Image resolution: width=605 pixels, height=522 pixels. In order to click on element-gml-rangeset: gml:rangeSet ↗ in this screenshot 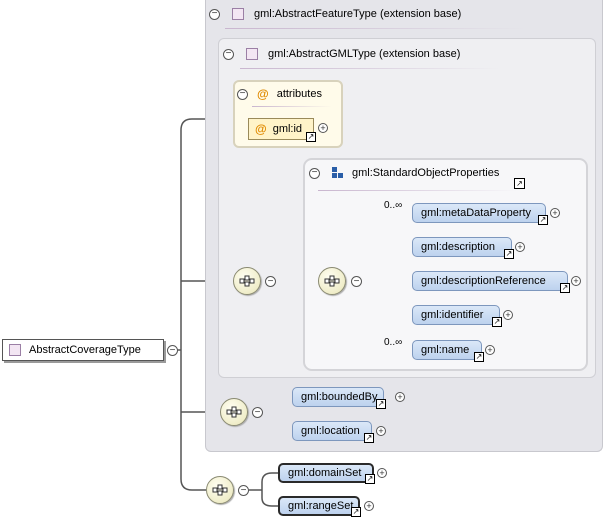, I will do `click(319, 506)`.